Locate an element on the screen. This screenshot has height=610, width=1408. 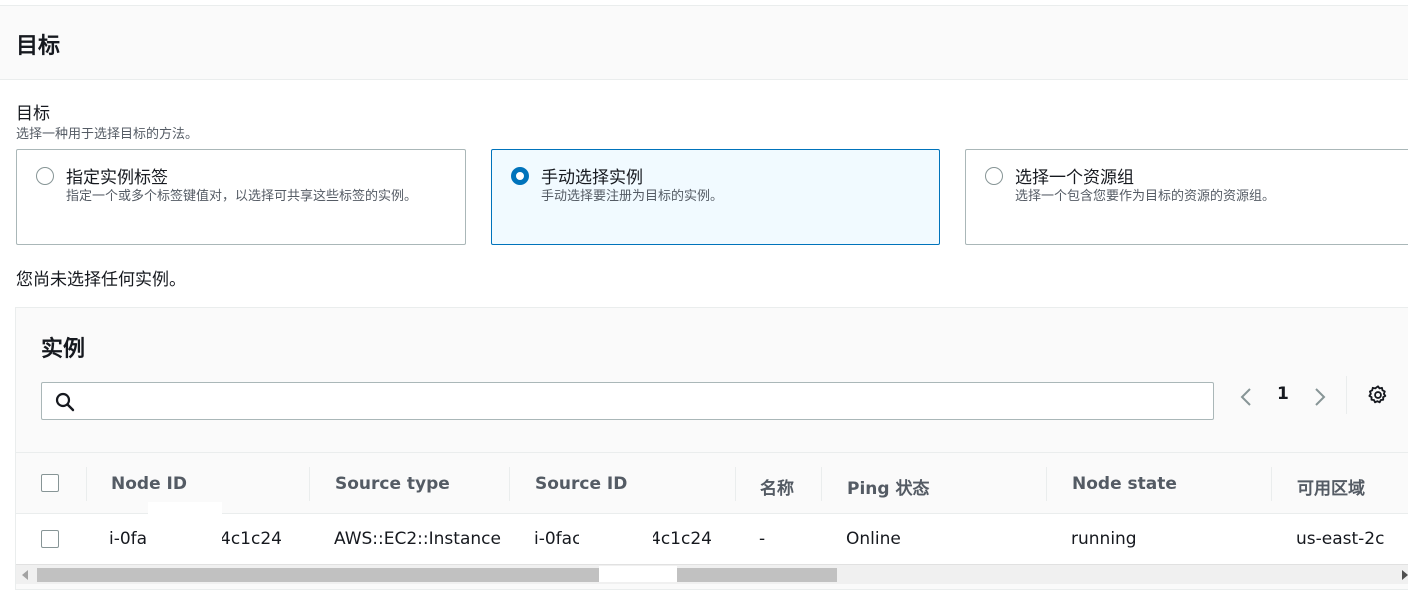
column-header-availability-zone: 可用区域 is located at coordinates (1331, 486).